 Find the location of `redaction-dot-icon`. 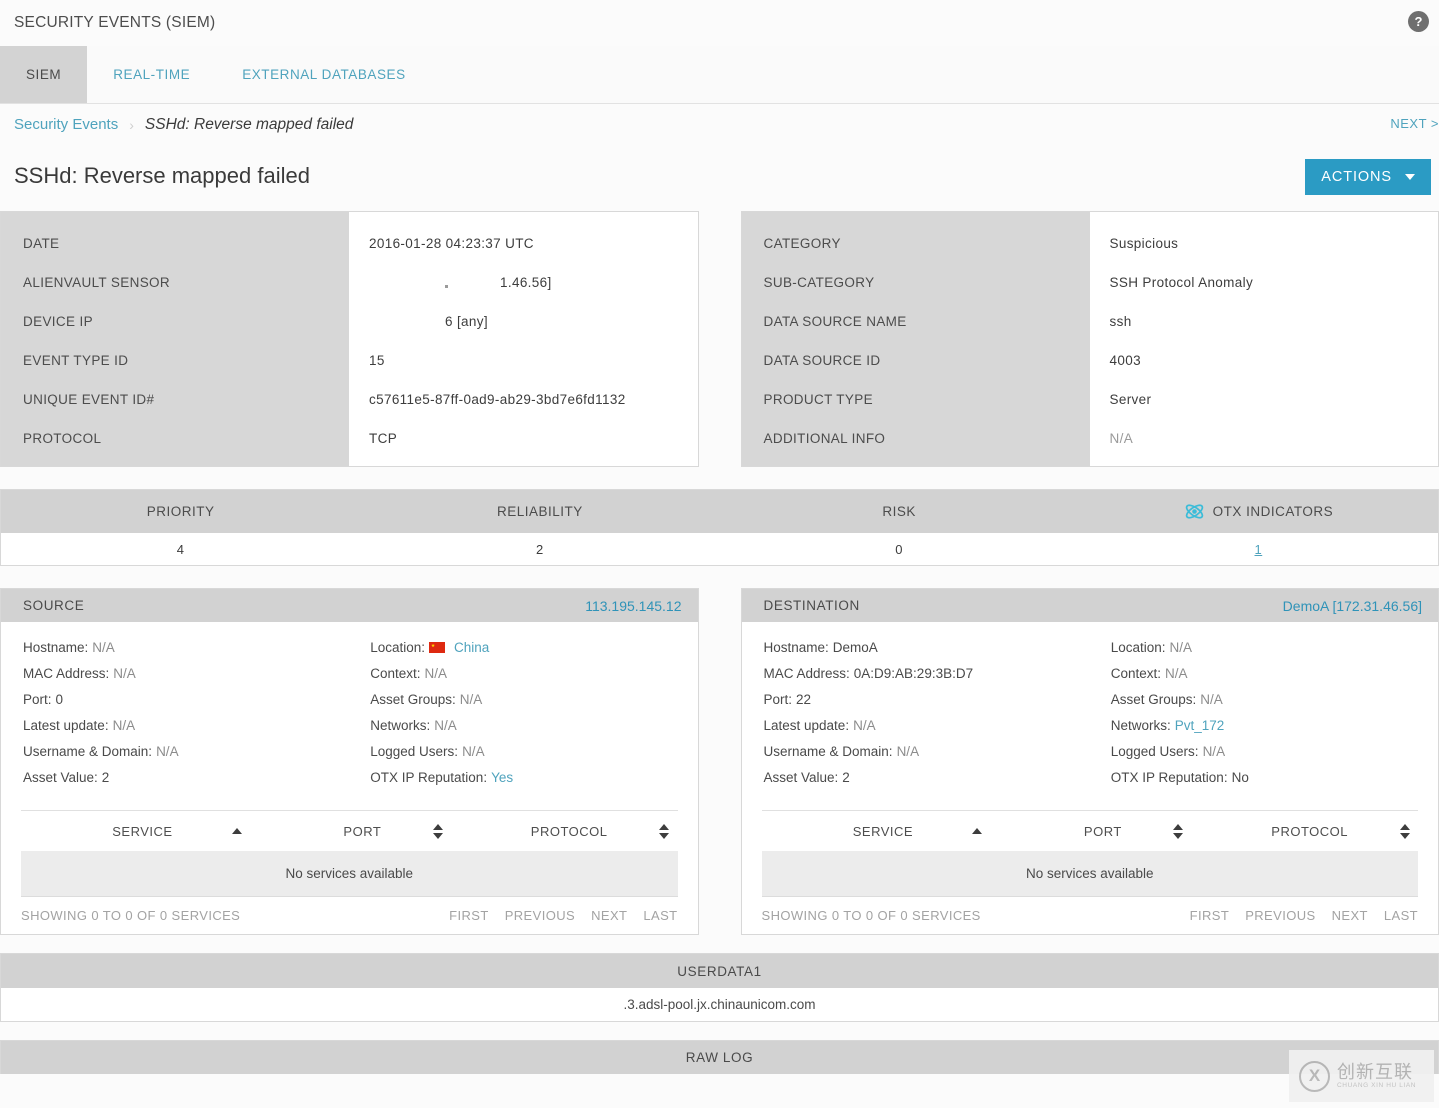

redaction-dot-icon is located at coordinates (446, 286).